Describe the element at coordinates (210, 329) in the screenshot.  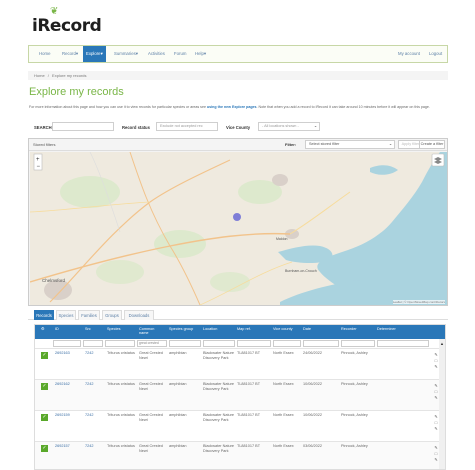
I see `header-location: Location` at that location.